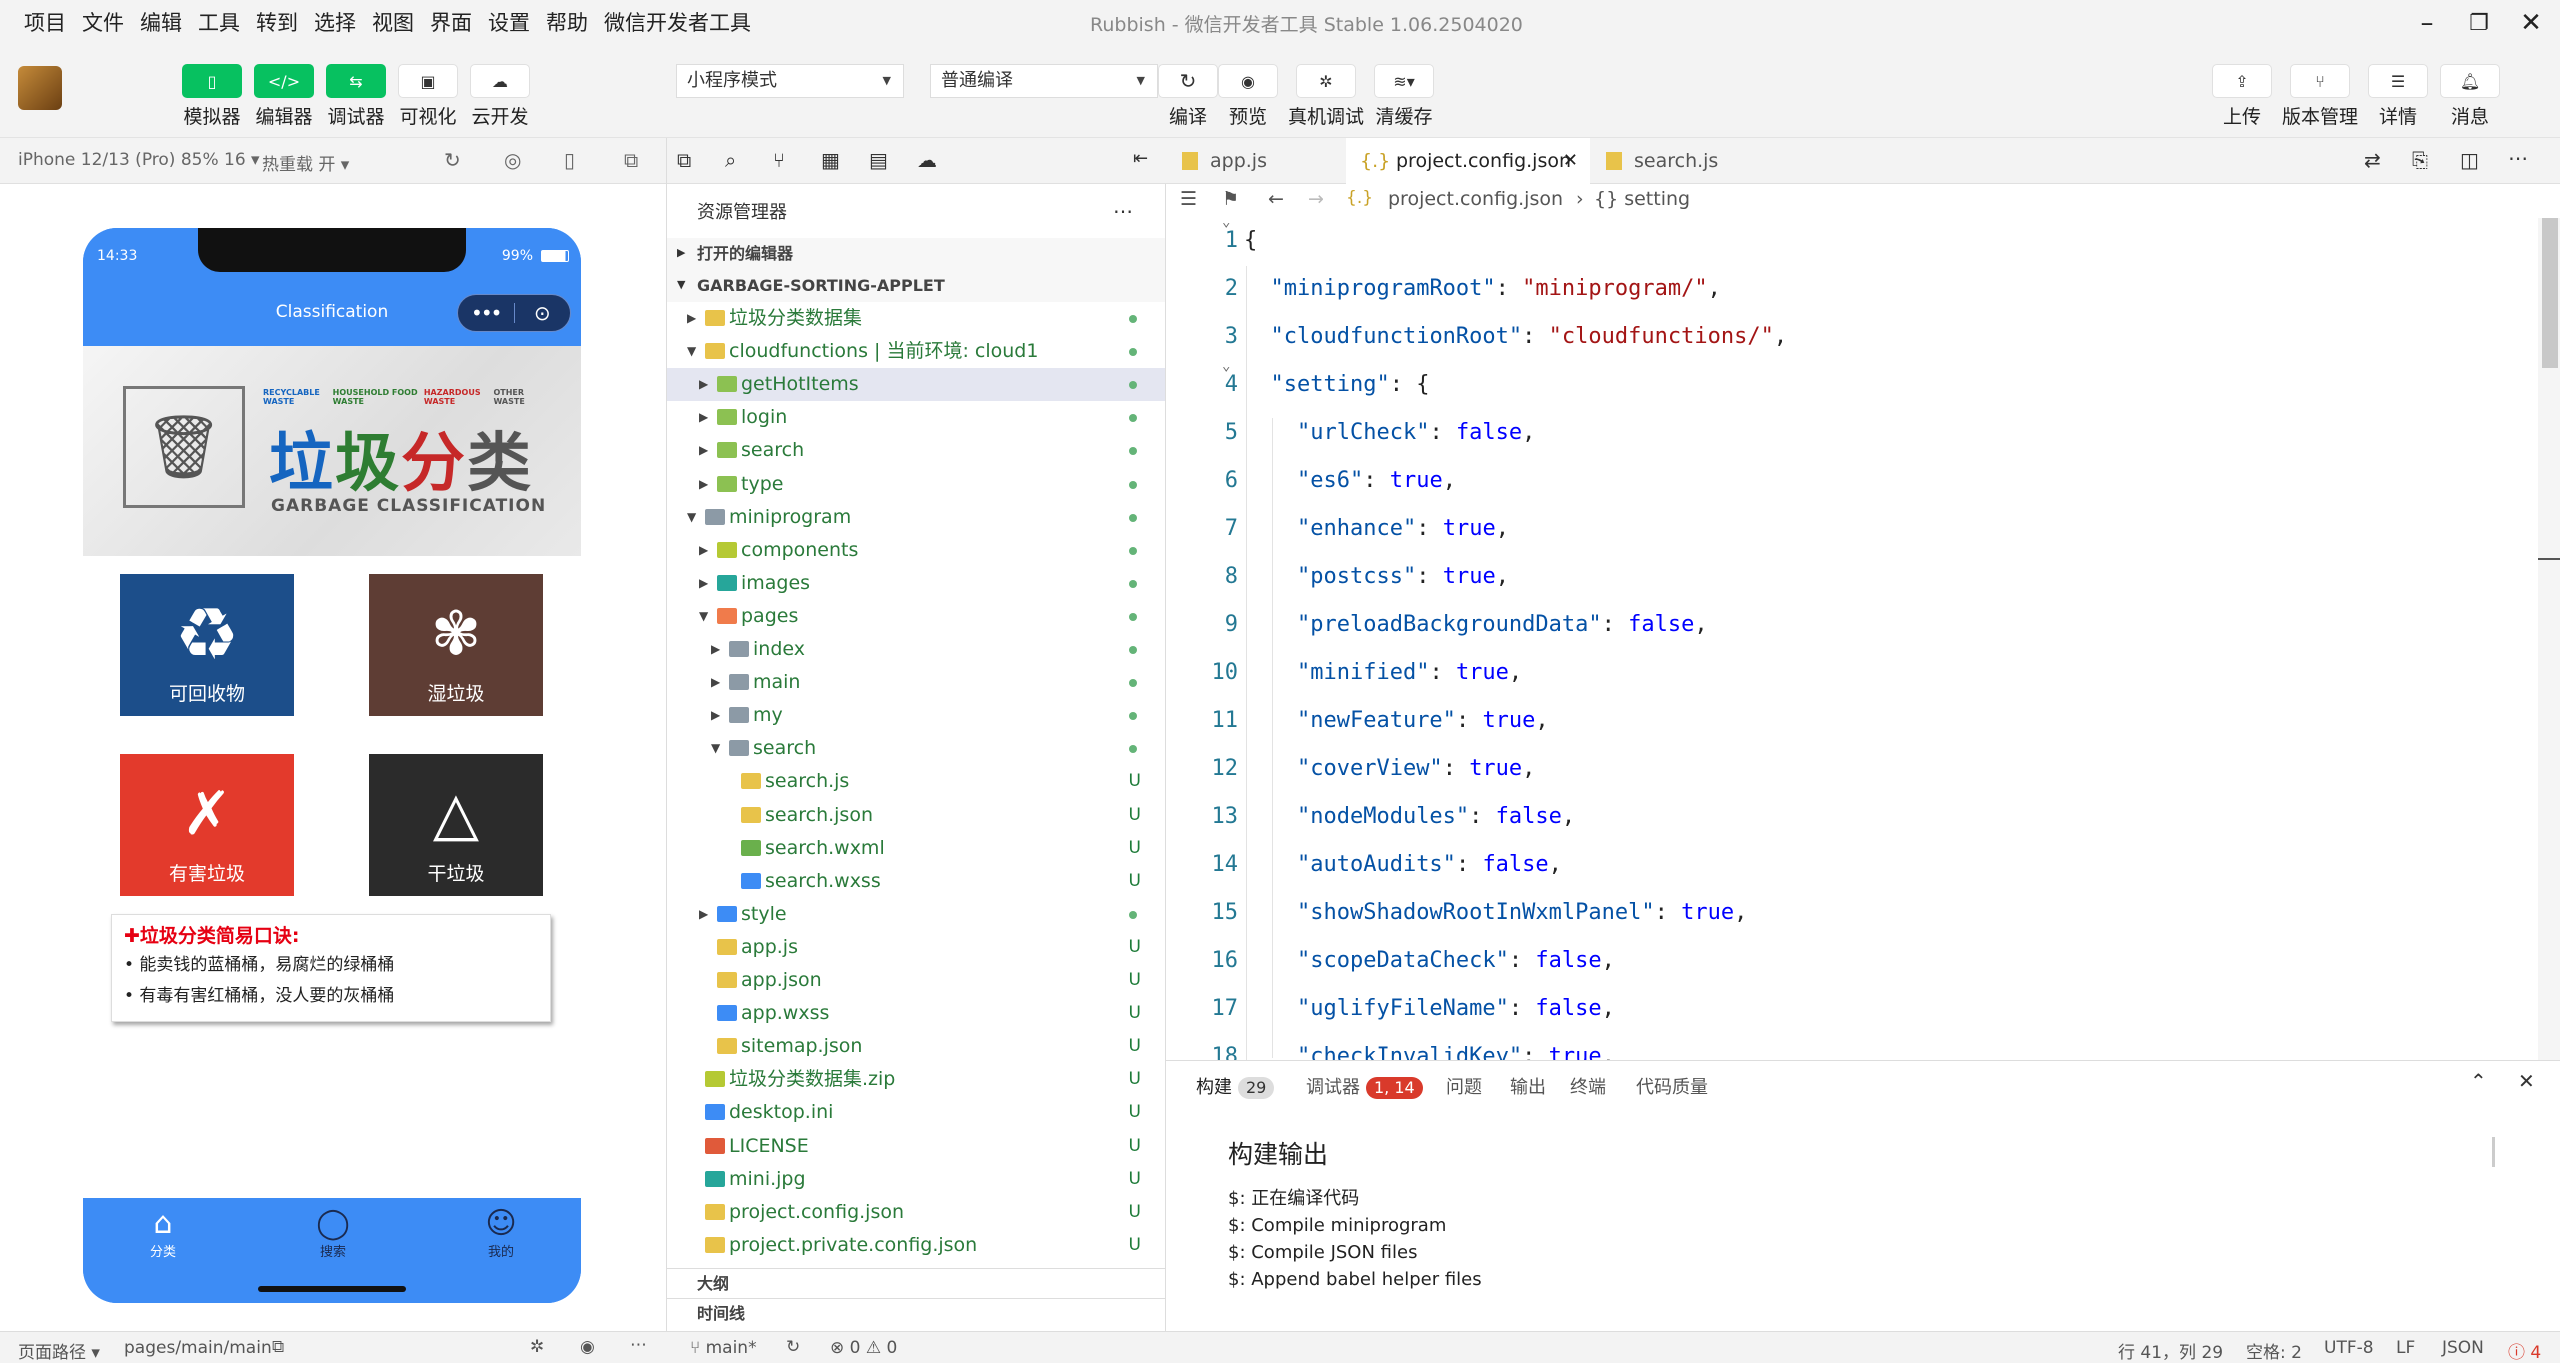 The height and width of the screenshot is (1363, 2560). I want to click on version-button: ⑂, so click(2320, 81).